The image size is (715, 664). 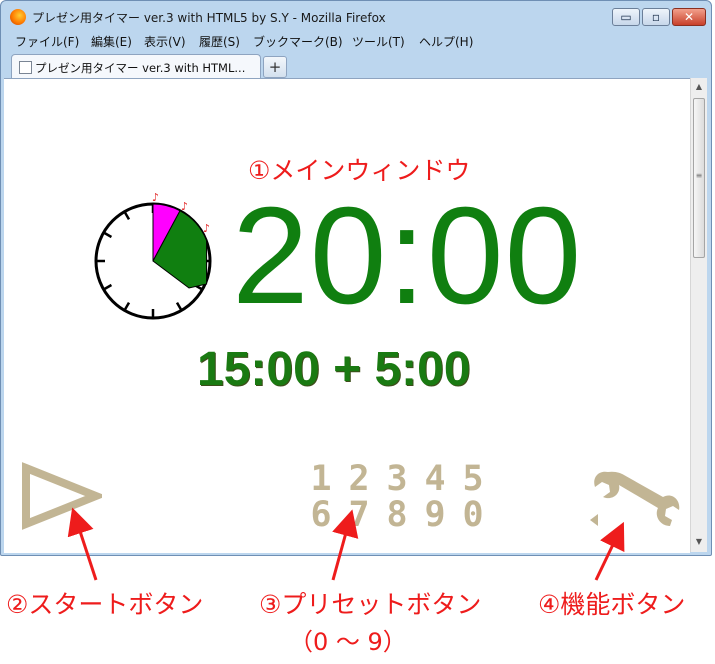 I want to click on preset-range-annotation: （0 ～ 9）, so click(x=348, y=642).